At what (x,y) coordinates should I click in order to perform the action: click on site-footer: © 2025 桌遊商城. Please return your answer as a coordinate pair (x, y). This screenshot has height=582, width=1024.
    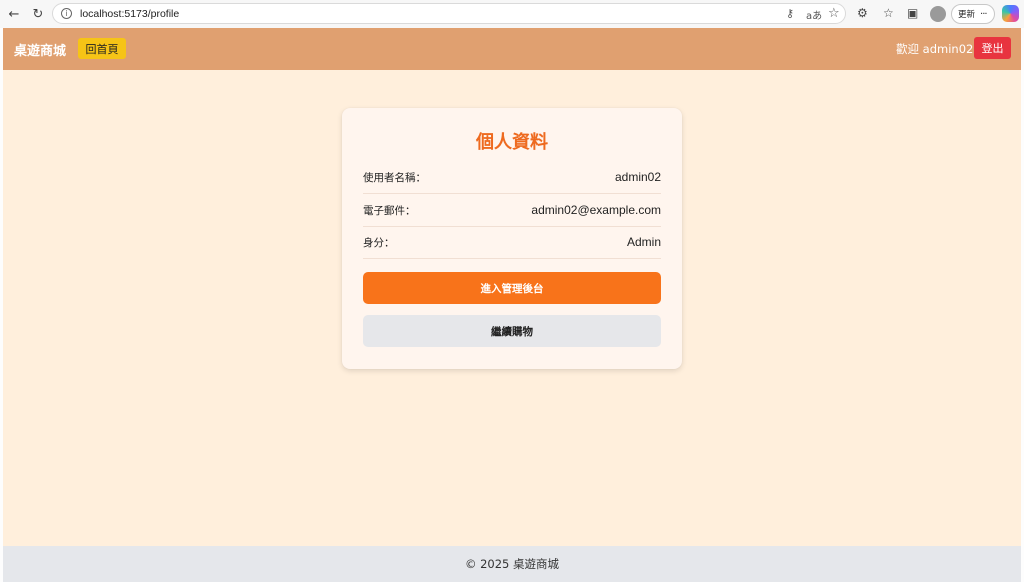
    Looking at the image, I should click on (512, 564).